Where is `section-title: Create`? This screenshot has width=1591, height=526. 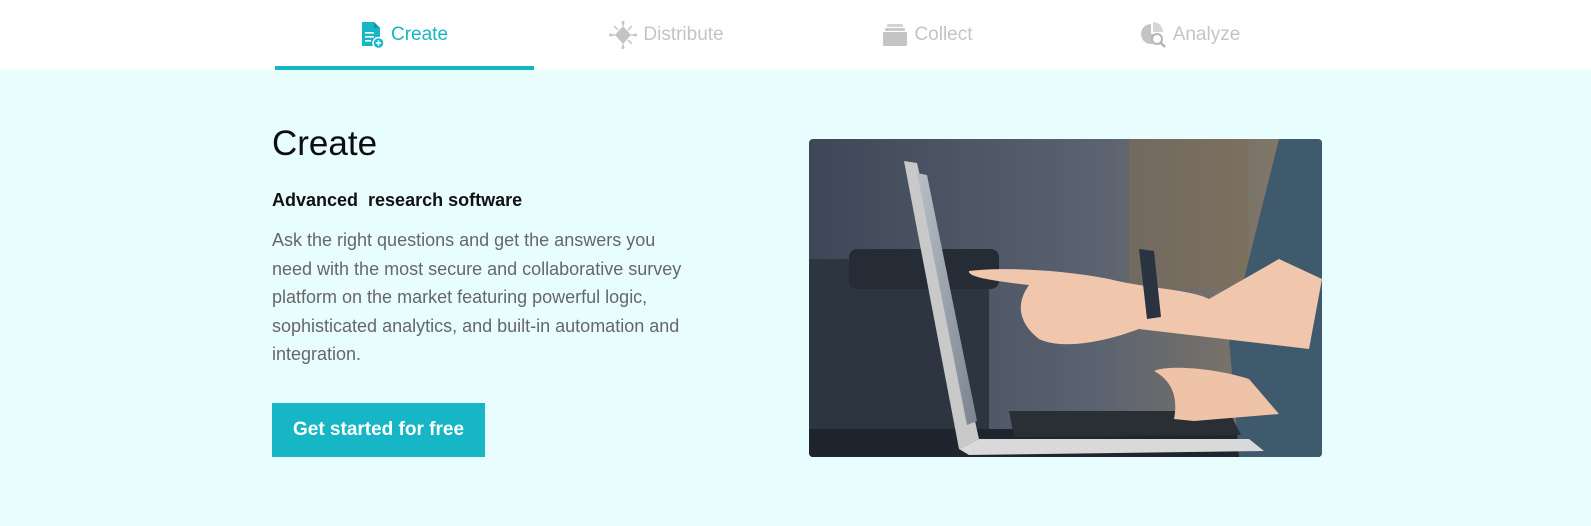 section-title: Create is located at coordinates (325, 143).